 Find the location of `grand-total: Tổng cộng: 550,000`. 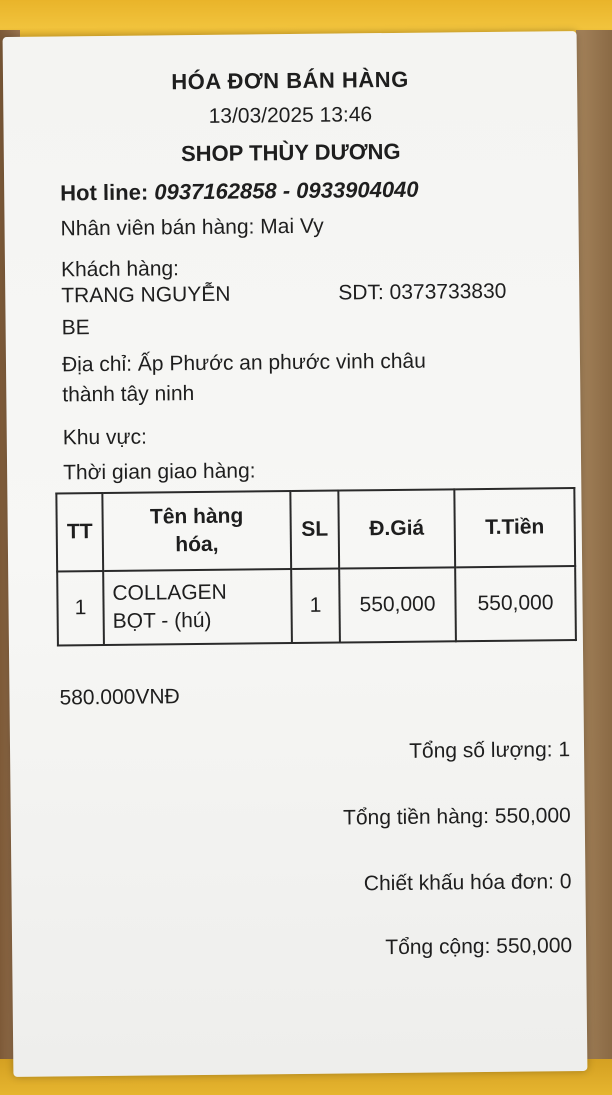

grand-total: Tổng cộng: 550,000 is located at coordinates (479, 947).